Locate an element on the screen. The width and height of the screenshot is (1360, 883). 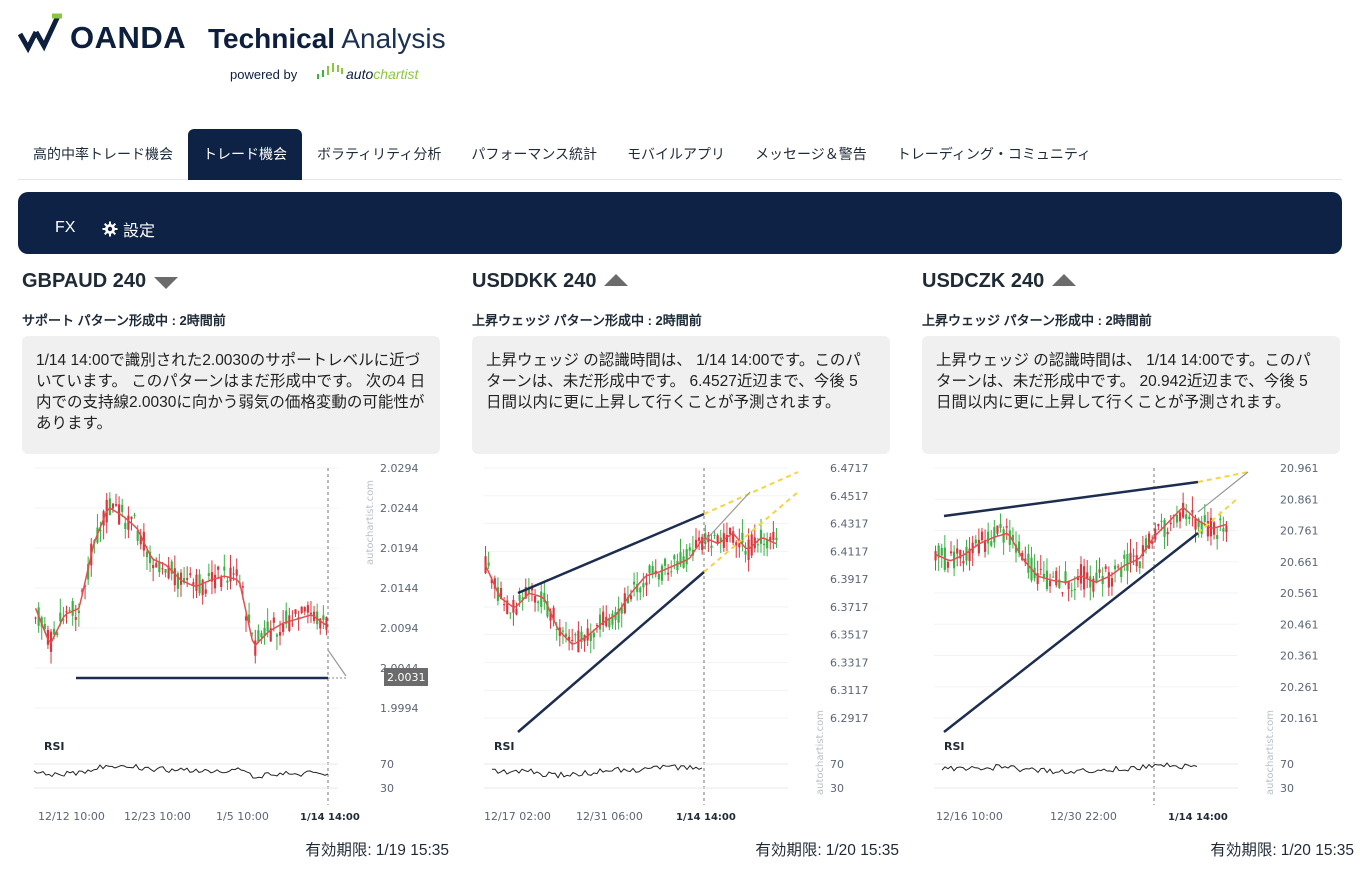
card-title: USDDKK 240 is located at coordinates (550, 281).